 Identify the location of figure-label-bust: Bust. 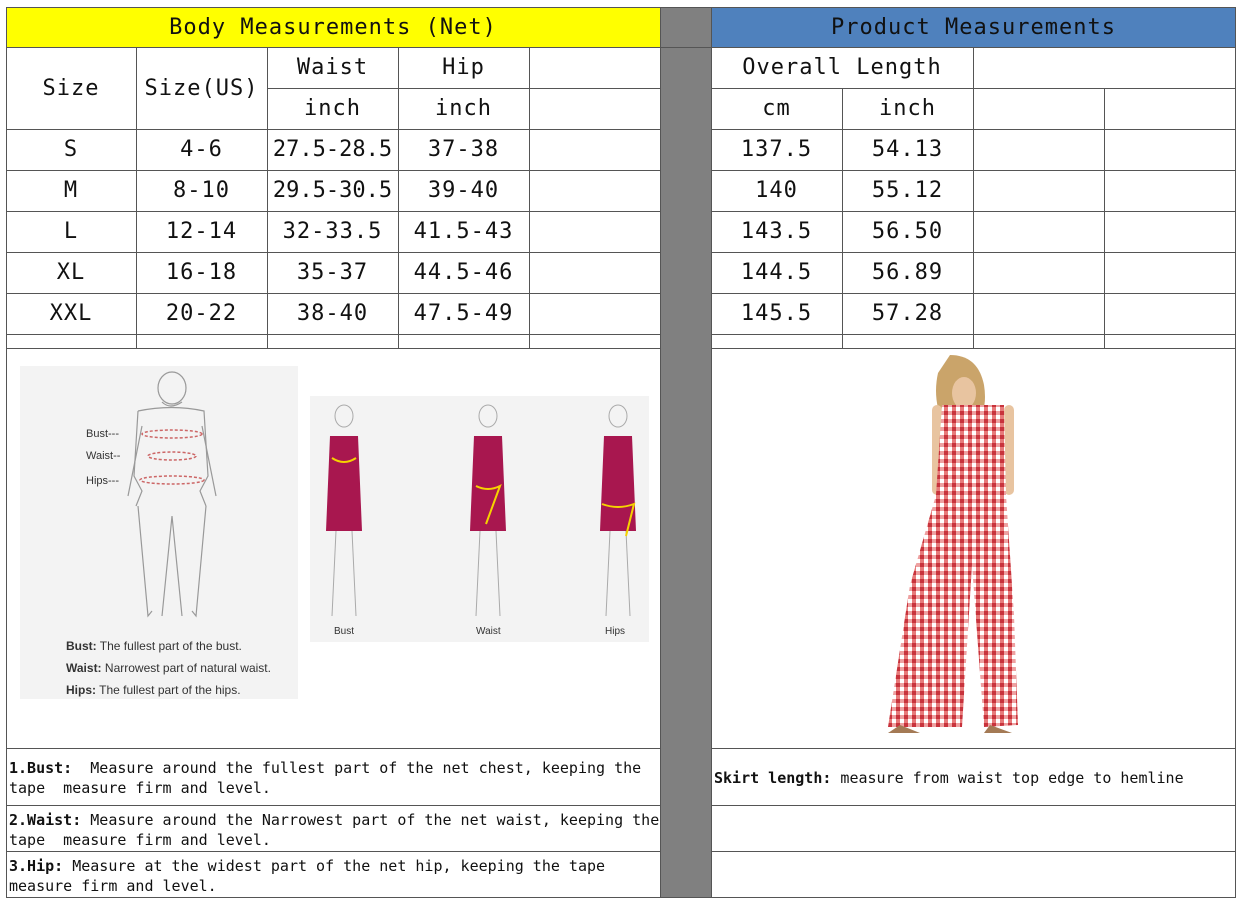
(344, 631).